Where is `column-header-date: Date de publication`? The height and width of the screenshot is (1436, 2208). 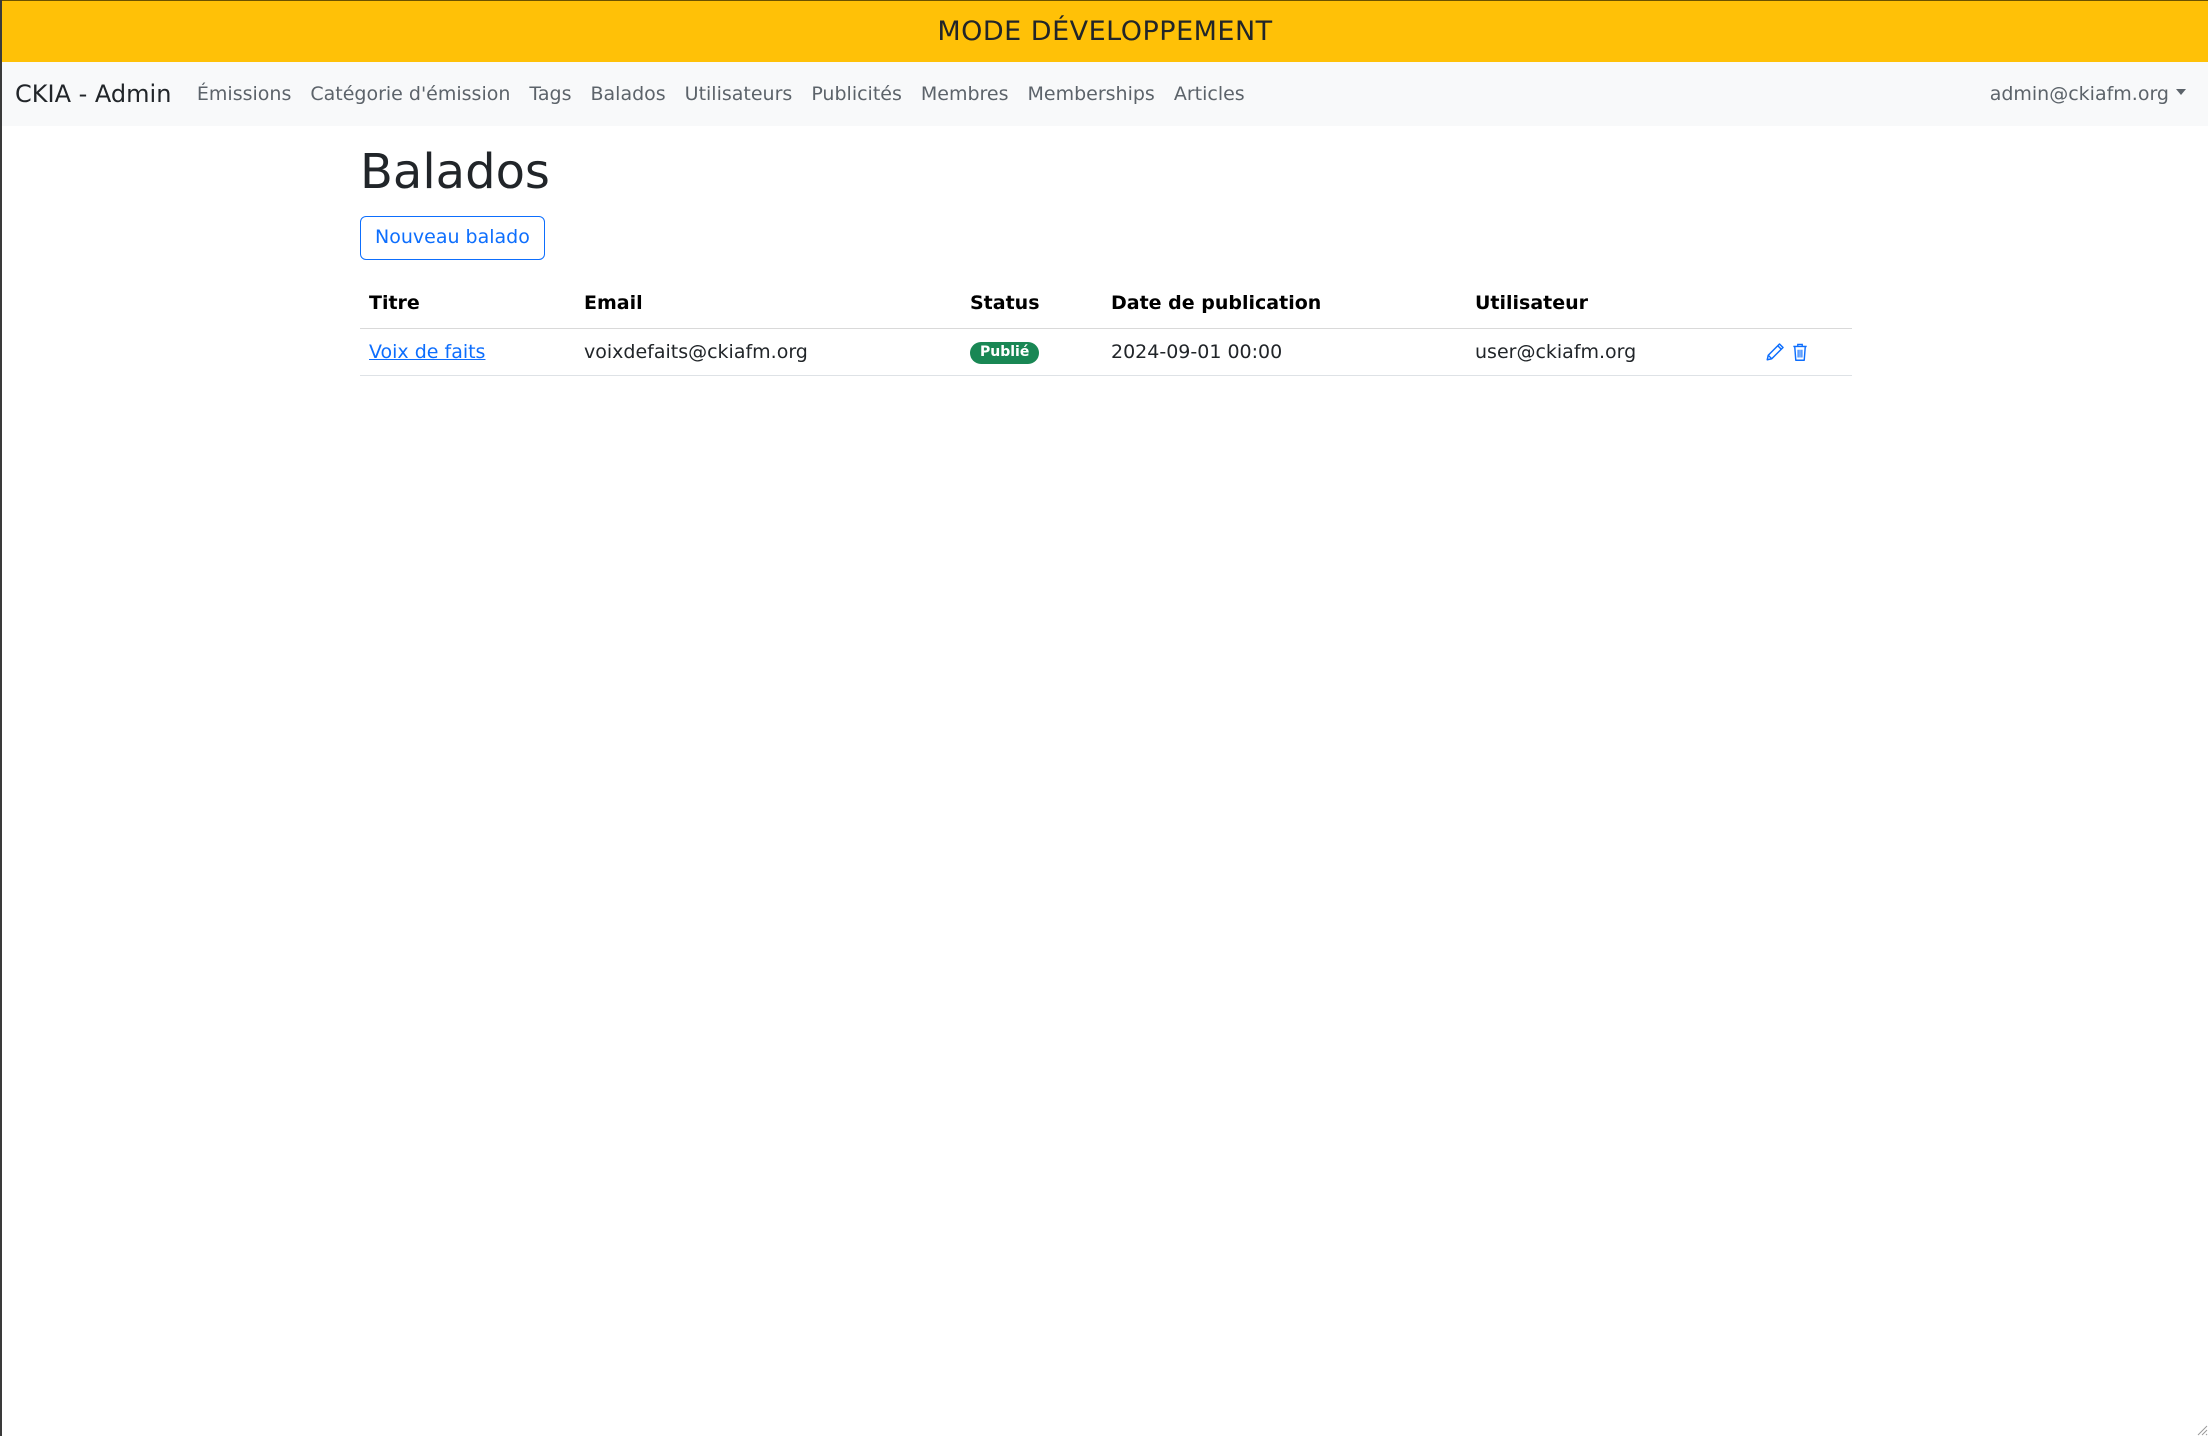
column-header-date: Date de publication is located at coordinates (1284, 303).